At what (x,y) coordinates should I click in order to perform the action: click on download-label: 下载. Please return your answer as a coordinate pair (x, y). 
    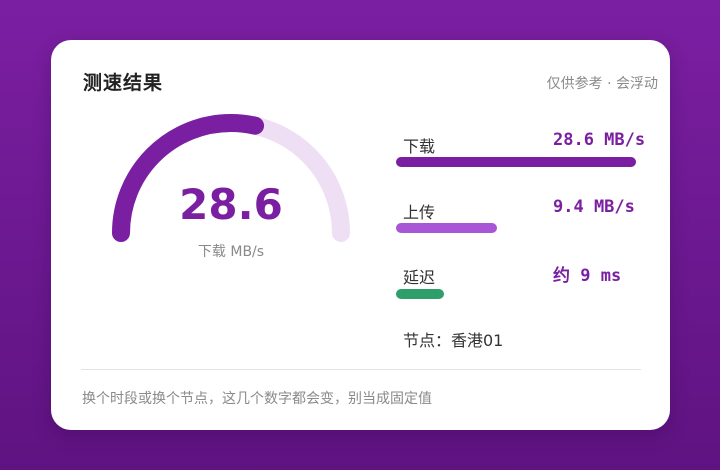
    Looking at the image, I should click on (419, 146).